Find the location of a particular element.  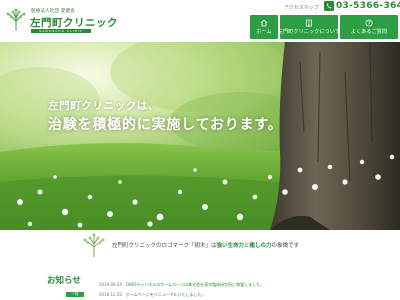

phone-number: 03-5366-3641 is located at coordinates (362, 6).